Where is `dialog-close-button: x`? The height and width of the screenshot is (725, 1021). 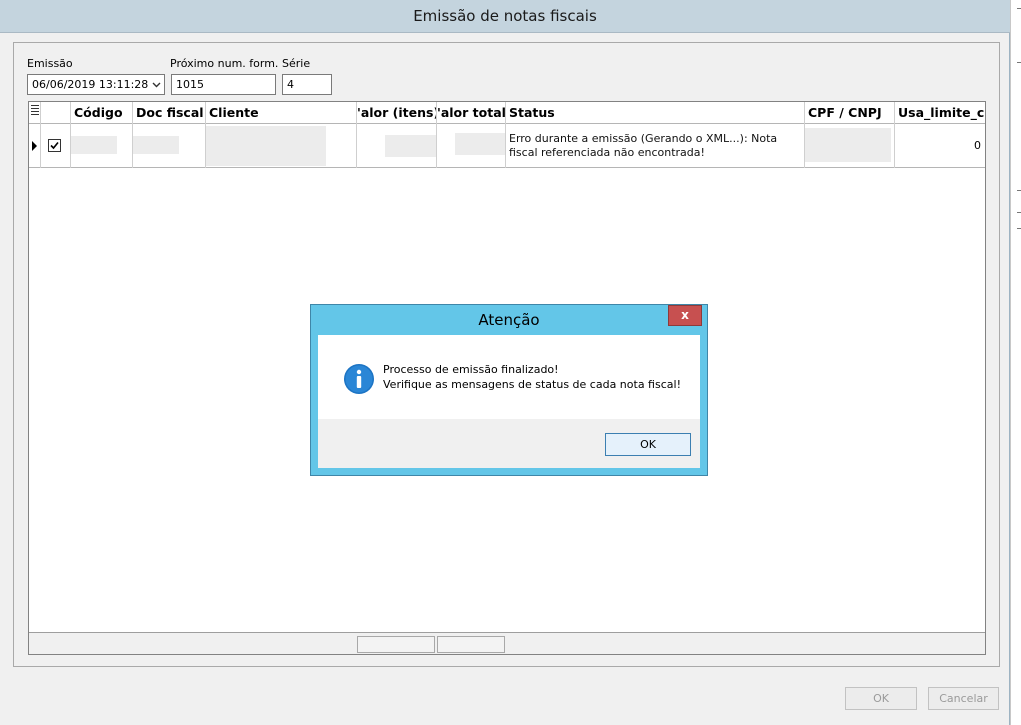 dialog-close-button: x is located at coordinates (685, 315).